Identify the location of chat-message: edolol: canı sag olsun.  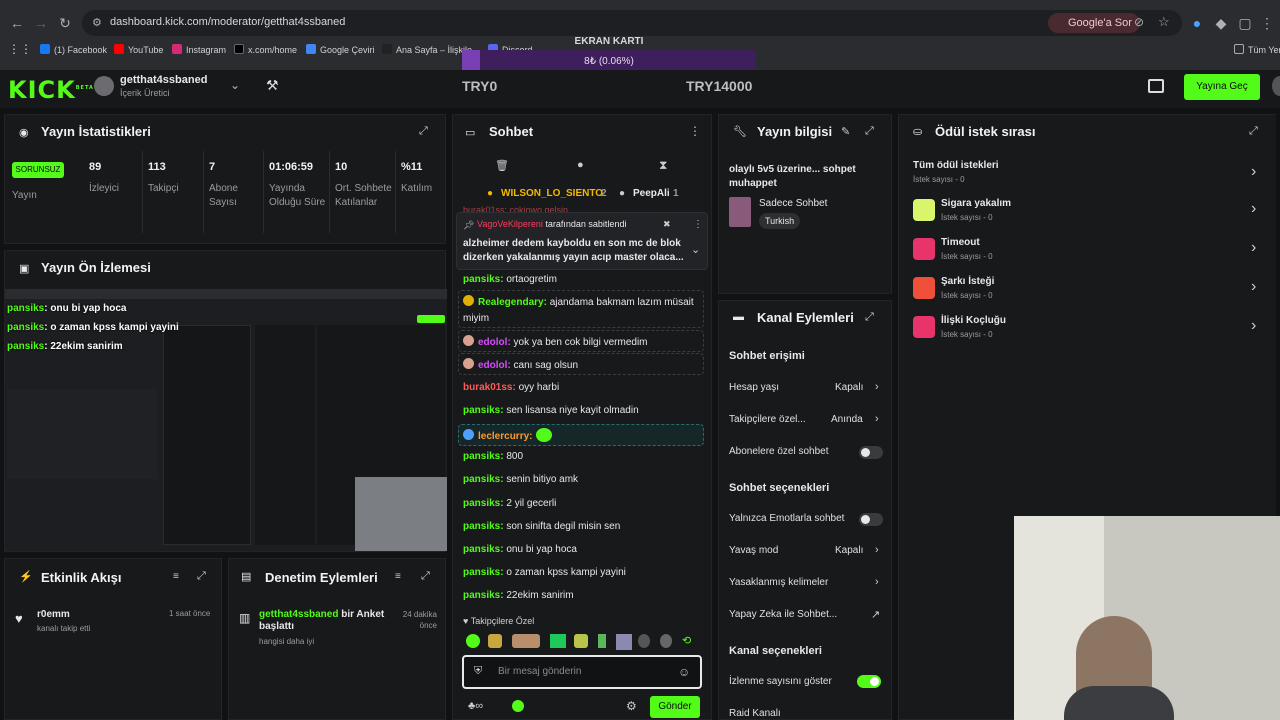
(520, 364).